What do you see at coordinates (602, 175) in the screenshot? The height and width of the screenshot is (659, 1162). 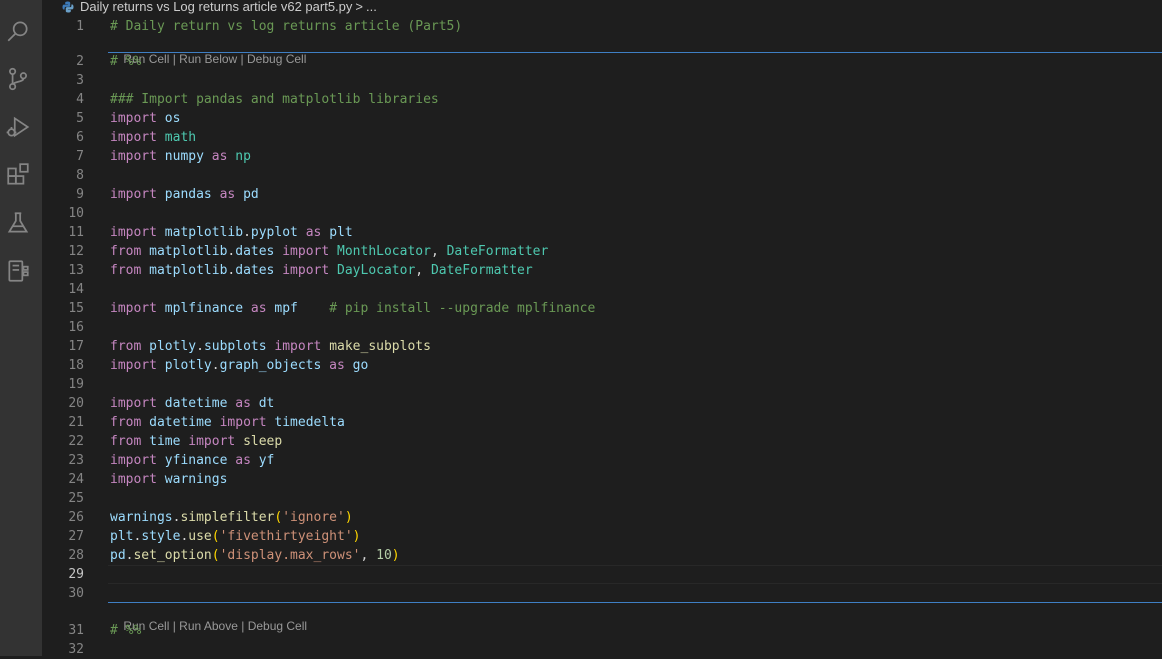 I see `code-line: 8` at bounding box center [602, 175].